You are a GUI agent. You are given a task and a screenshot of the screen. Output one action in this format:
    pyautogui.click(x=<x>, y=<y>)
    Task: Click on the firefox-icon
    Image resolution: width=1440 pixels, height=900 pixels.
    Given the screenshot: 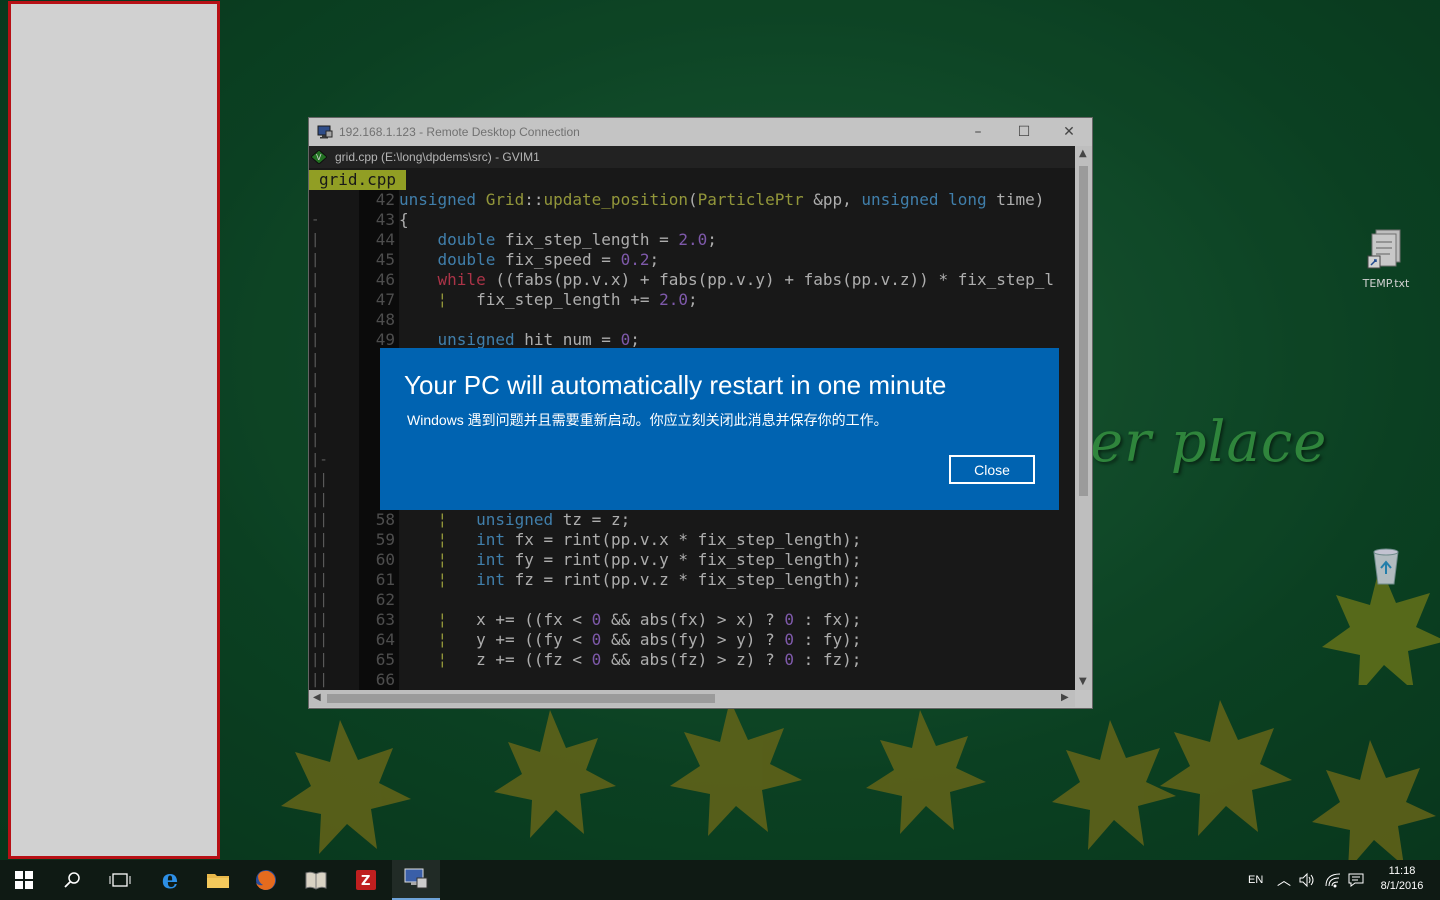 What is the action you would take?
    pyautogui.click(x=266, y=880)
    